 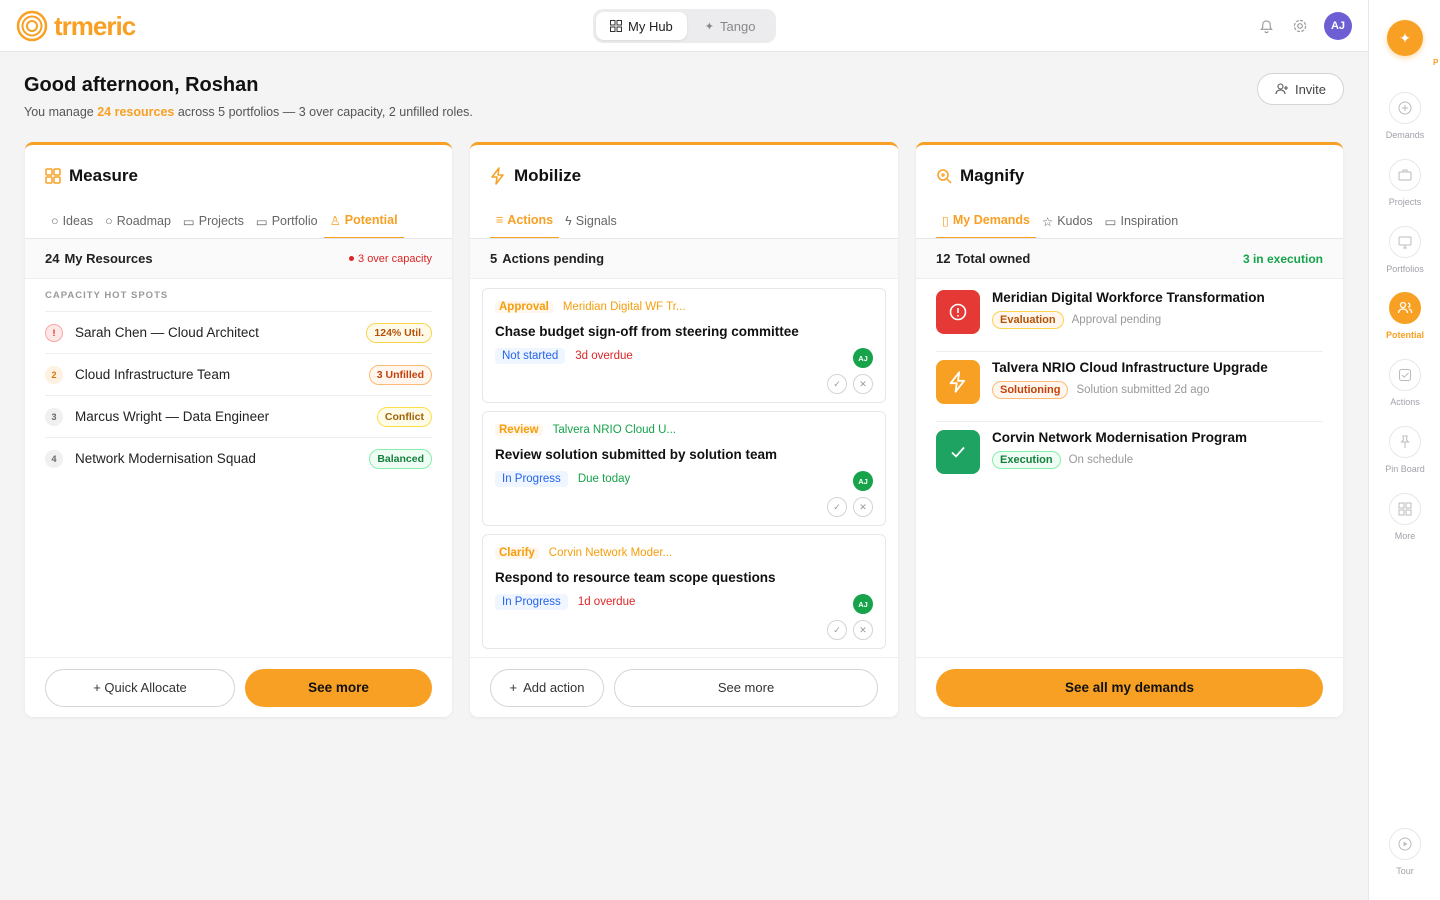 I want to click on resource-name: Marcus Wright — Data Engineer, so click(x=172, y=416).